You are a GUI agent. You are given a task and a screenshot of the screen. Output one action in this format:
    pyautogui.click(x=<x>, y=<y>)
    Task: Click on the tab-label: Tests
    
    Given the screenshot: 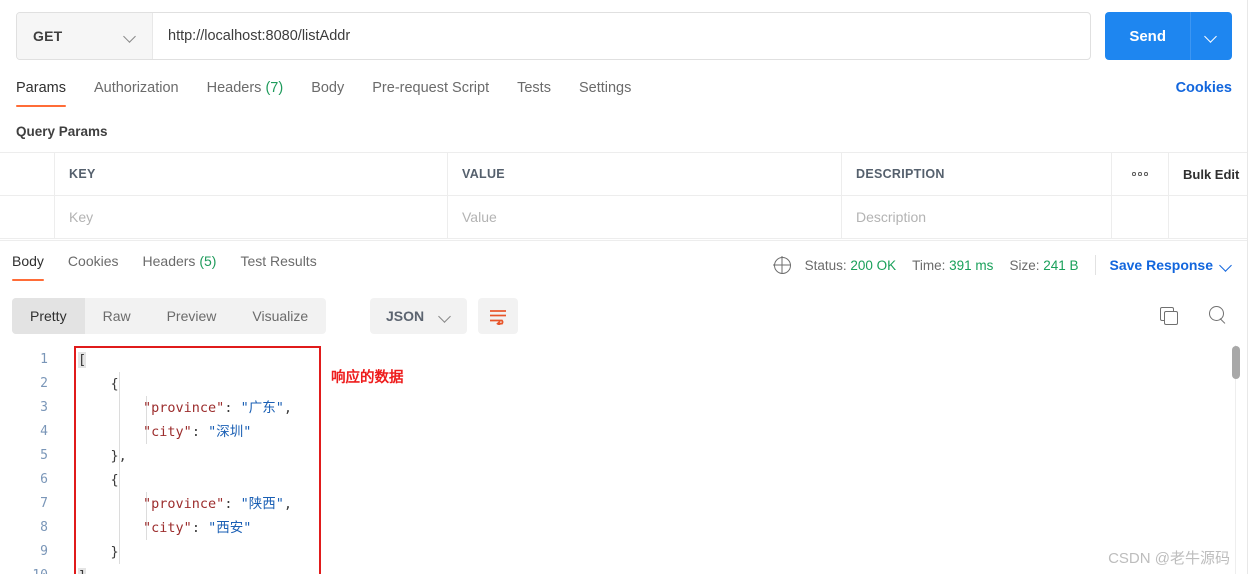 What is the action you would take?
    pyautogui.click(x=534, y=88)
    